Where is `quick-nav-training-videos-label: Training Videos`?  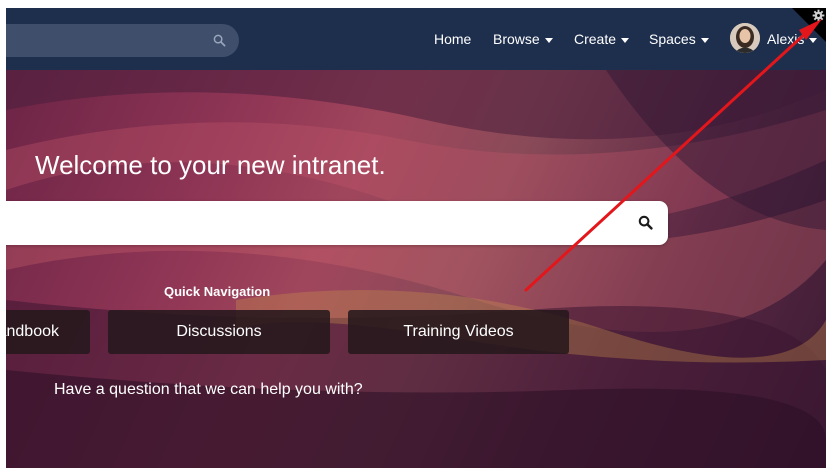
quick-nav-training-videos-label: Training Videos is located at coordinates (458, 331).